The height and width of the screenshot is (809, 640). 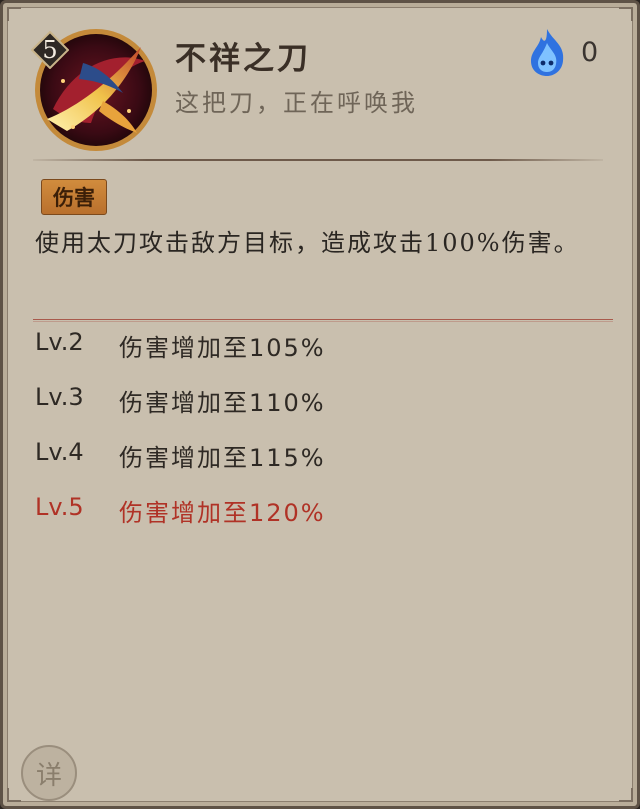 What do you see at coordinates (222, 513) in the screenshot?
I see `level-effect: 伤害增加至120%` at bounding box center [222, 513].